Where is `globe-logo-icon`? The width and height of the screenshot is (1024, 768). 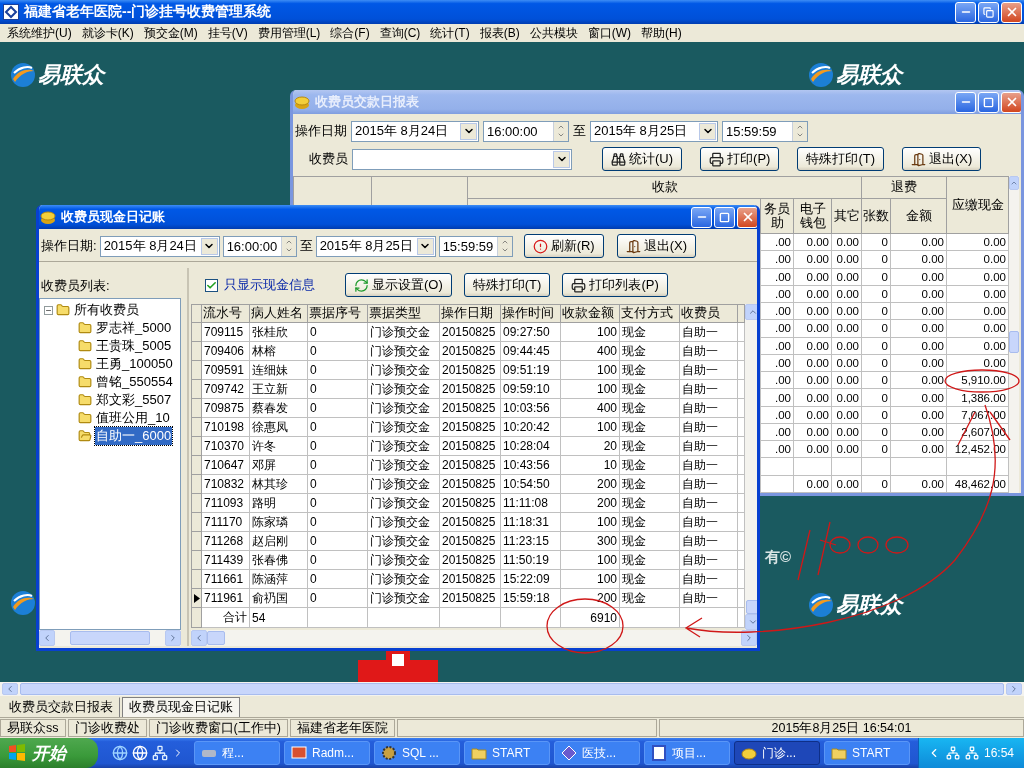 globe-logo-icon is located at coordinates (821, 605).